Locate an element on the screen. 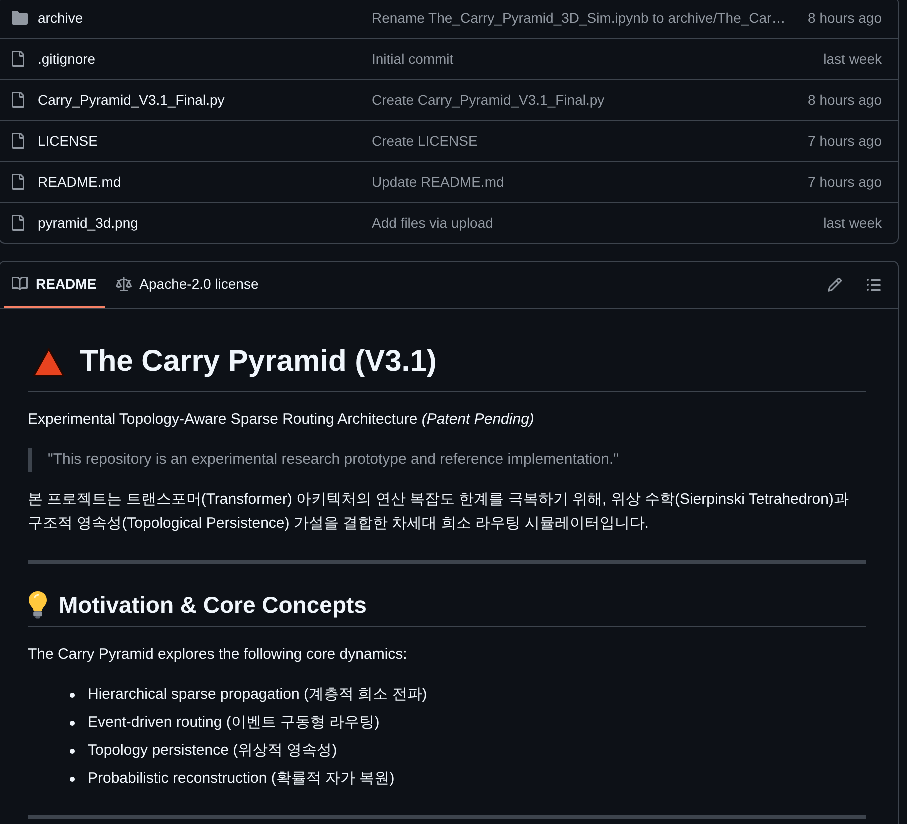  pencil-icon is located at coordinates (835, 285).